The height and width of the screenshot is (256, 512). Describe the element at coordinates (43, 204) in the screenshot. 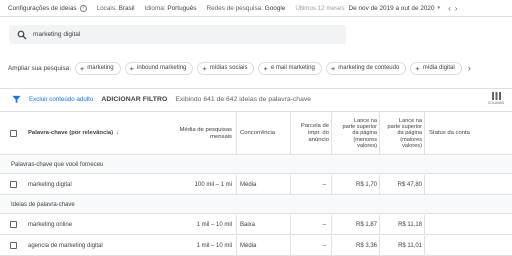

I see `group-label: Ideias de palavra-chave` at that location.